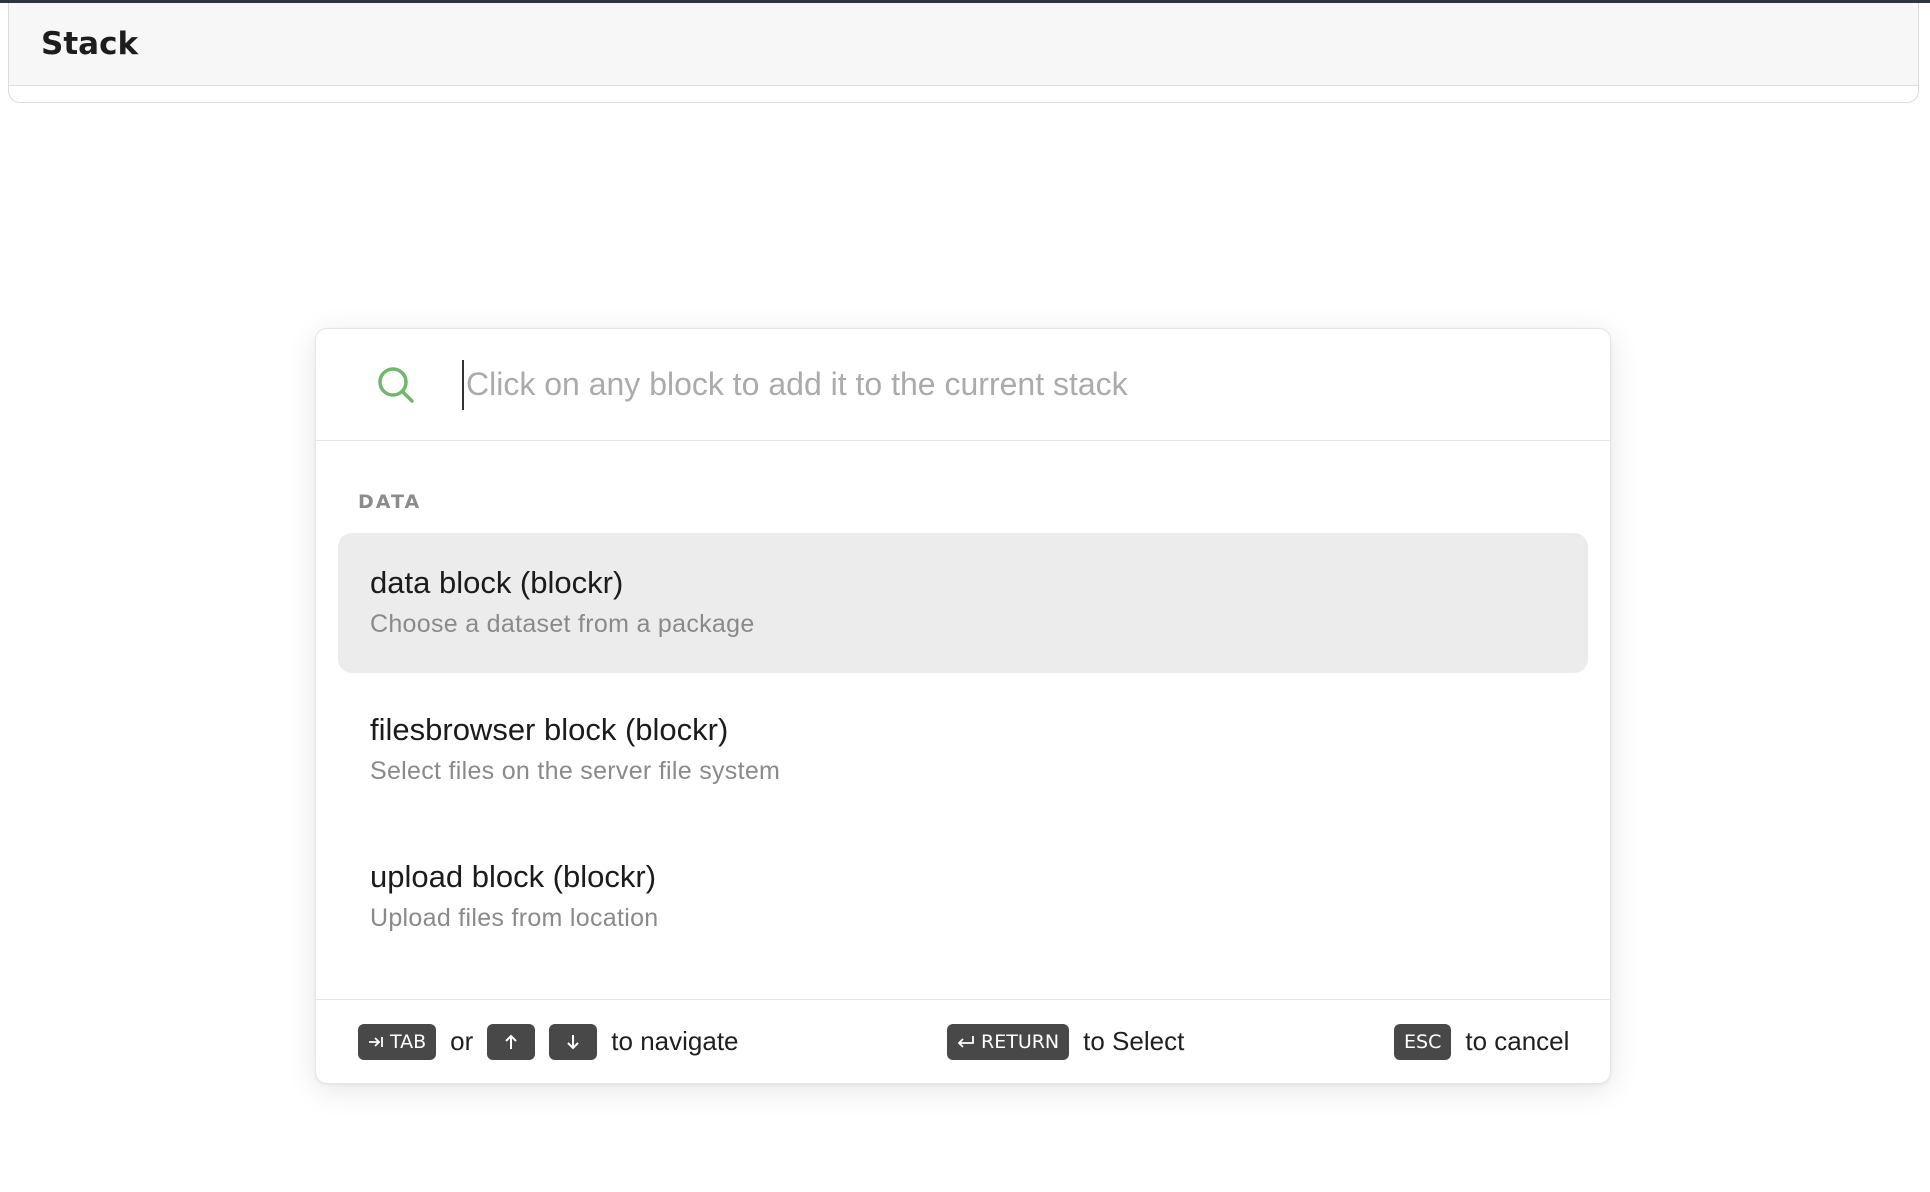  I want to click on tab-key-label: TAB, so click(408, 1041).